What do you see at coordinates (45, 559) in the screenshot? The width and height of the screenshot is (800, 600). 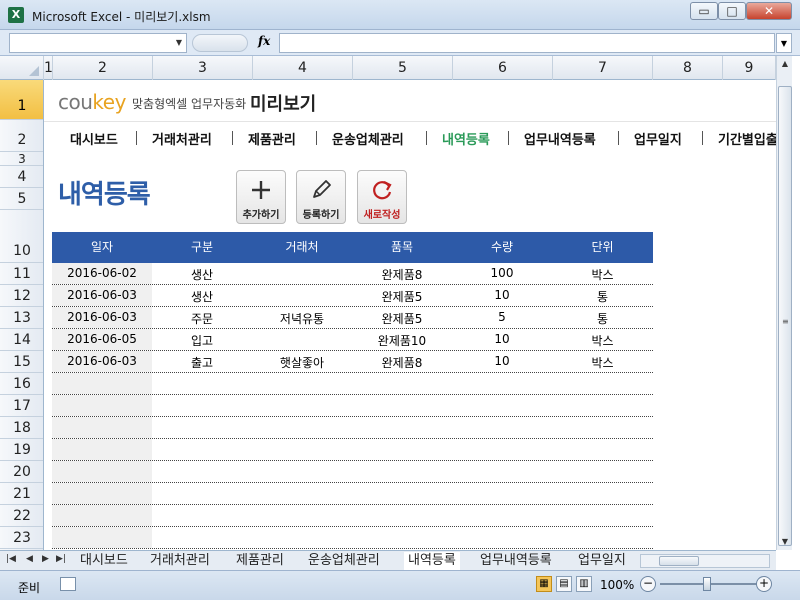 I see `next-sheet-icon: ▶` at bounding box center [45, 559].